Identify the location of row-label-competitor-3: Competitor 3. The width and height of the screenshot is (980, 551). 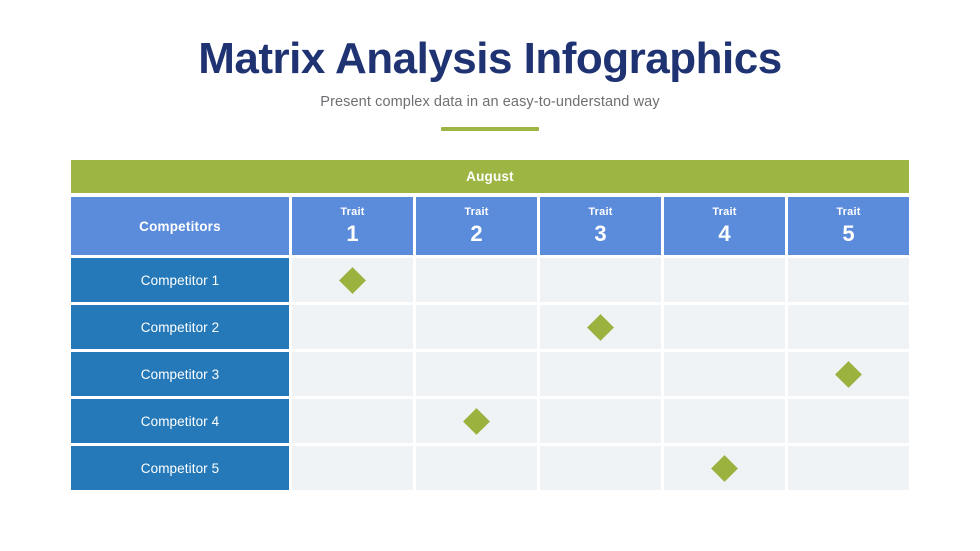
(180, 374).